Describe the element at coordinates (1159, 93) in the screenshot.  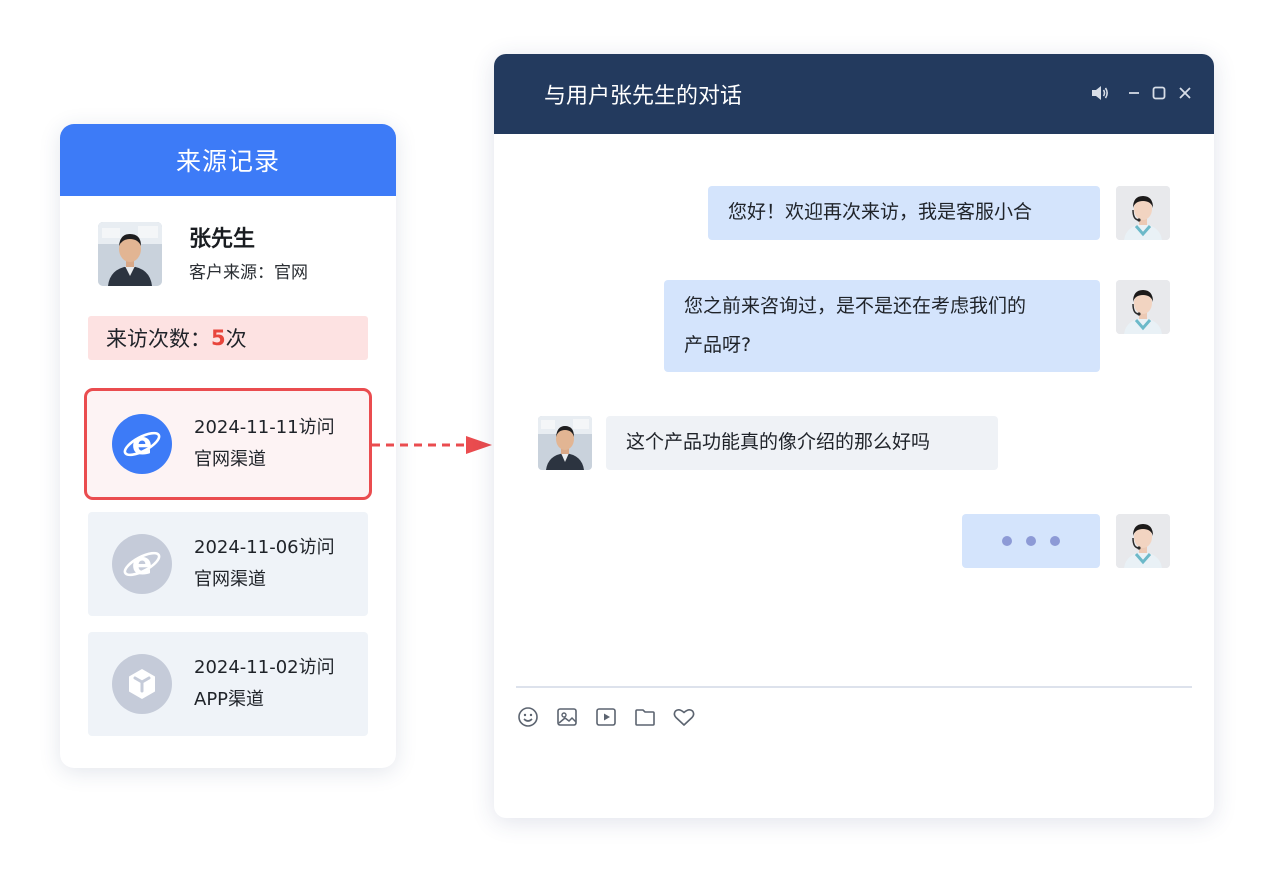
I see `maximize-icon` at that location.